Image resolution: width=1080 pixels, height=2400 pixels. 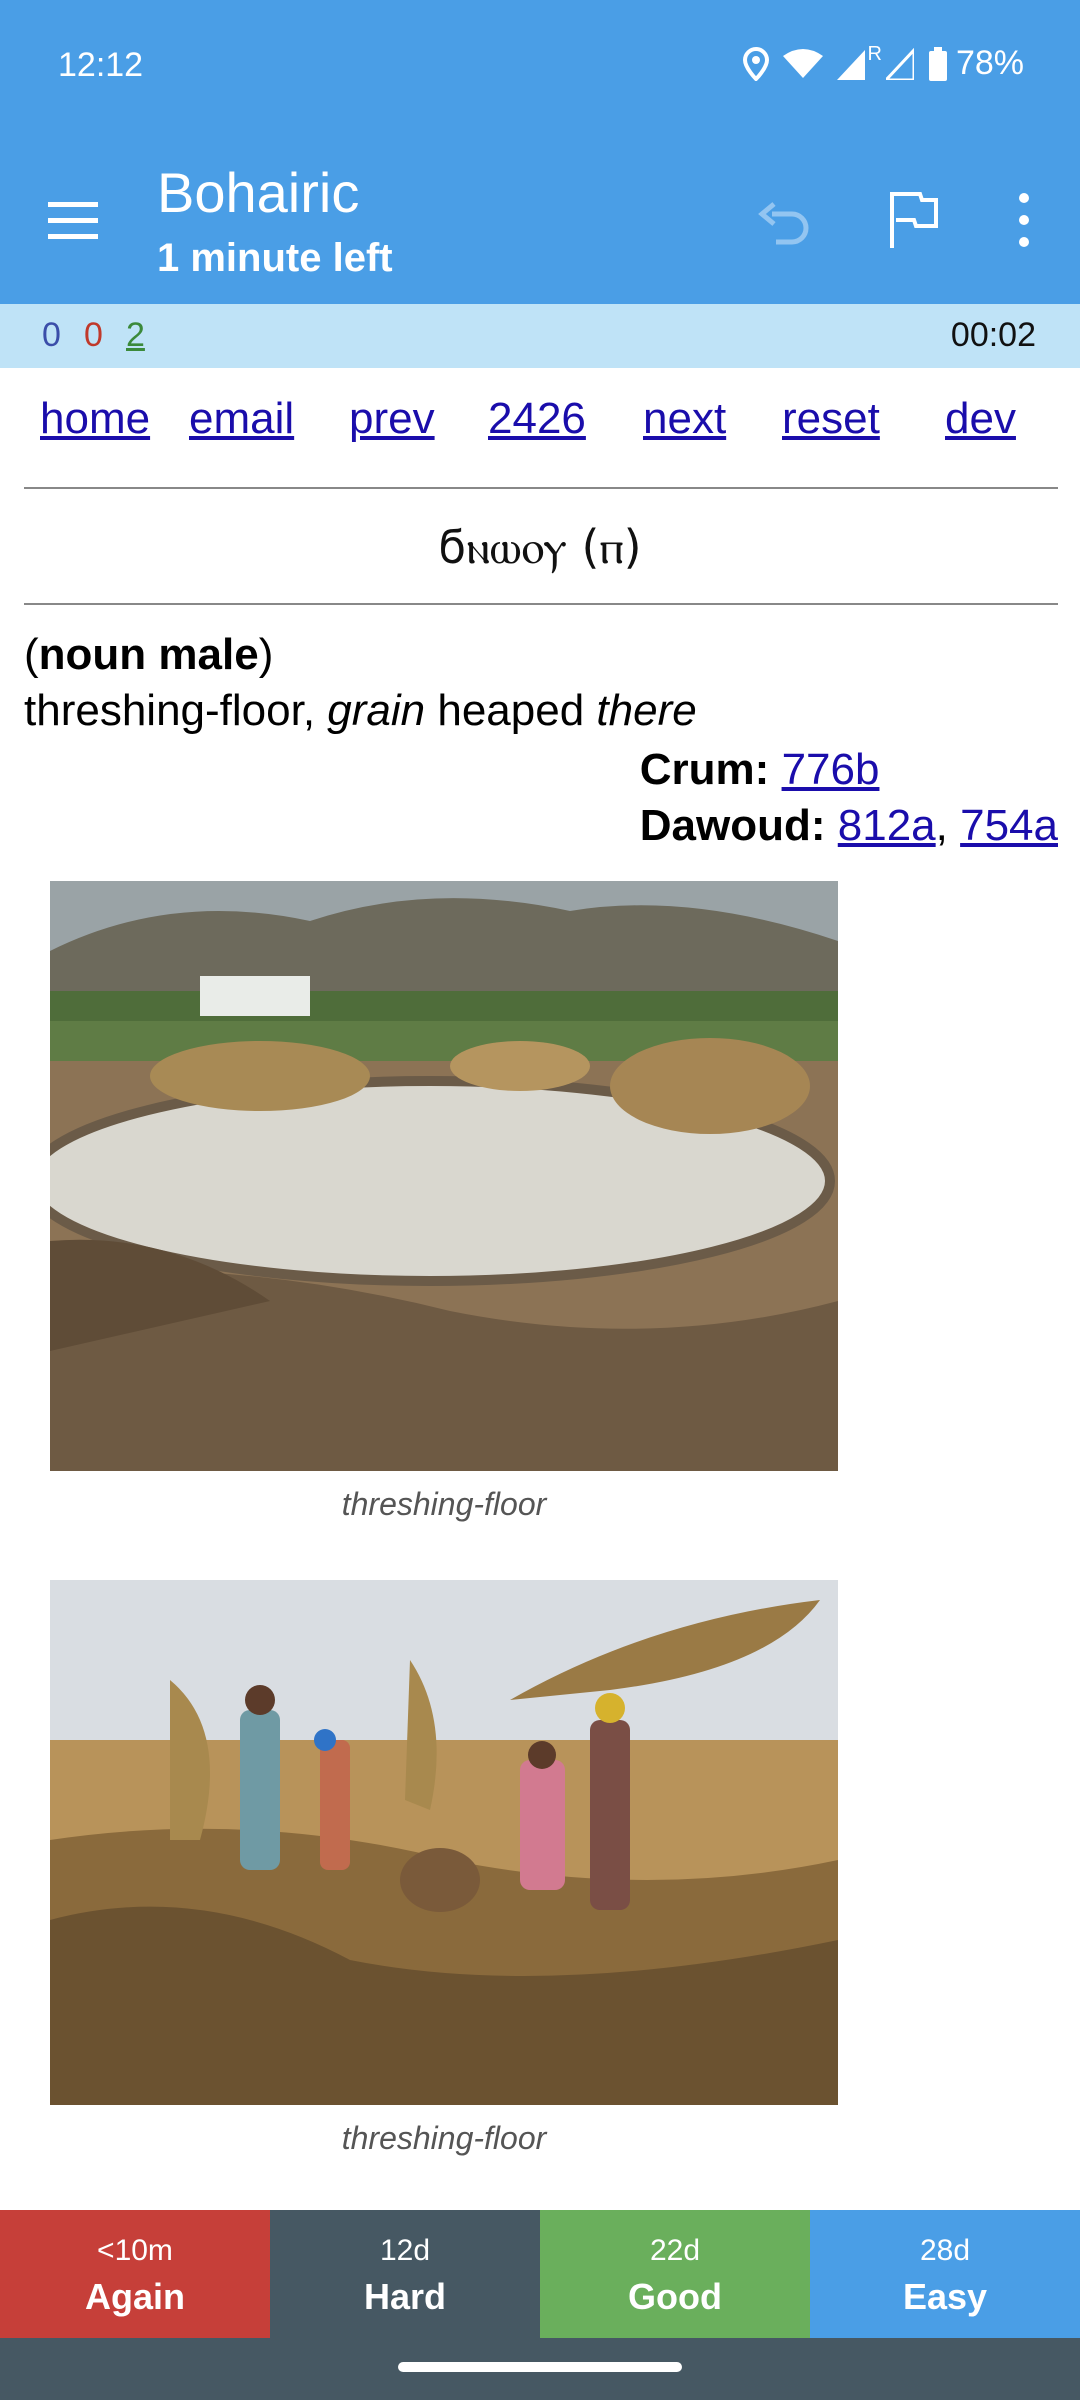 I want to click on link-dev: dev, so click(x=980, y=419).